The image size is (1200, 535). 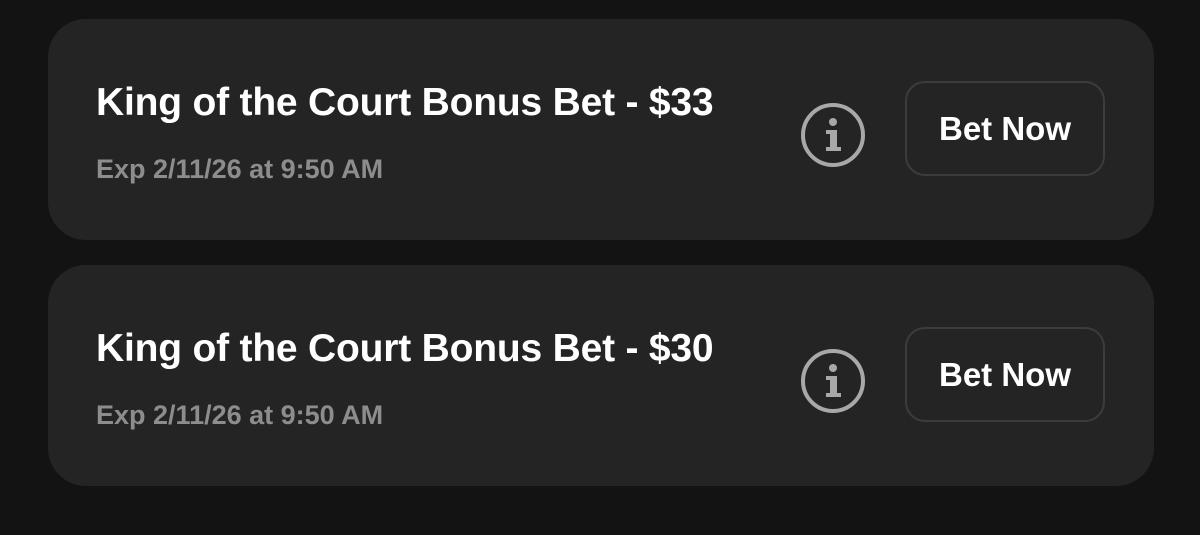 I want to click on bonus-bet-title: King of the Court Bonus Bet - $33, so click(x=405, y=102).